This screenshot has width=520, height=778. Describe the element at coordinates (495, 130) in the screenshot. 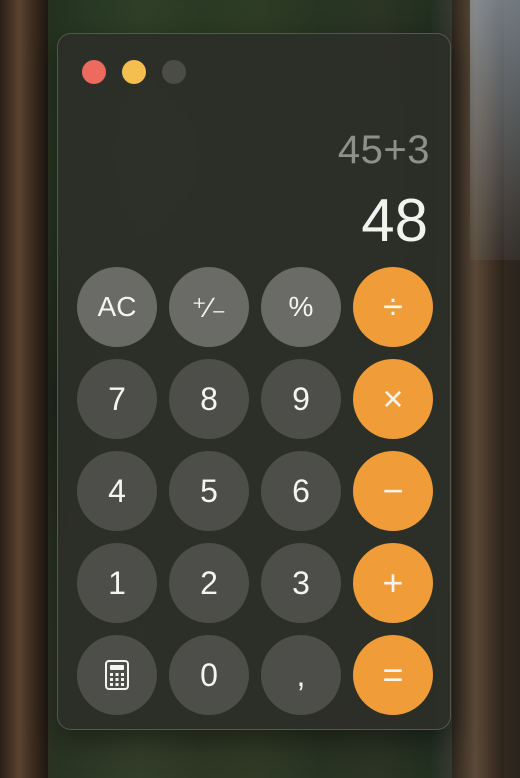

I see `background-sky` at that location.